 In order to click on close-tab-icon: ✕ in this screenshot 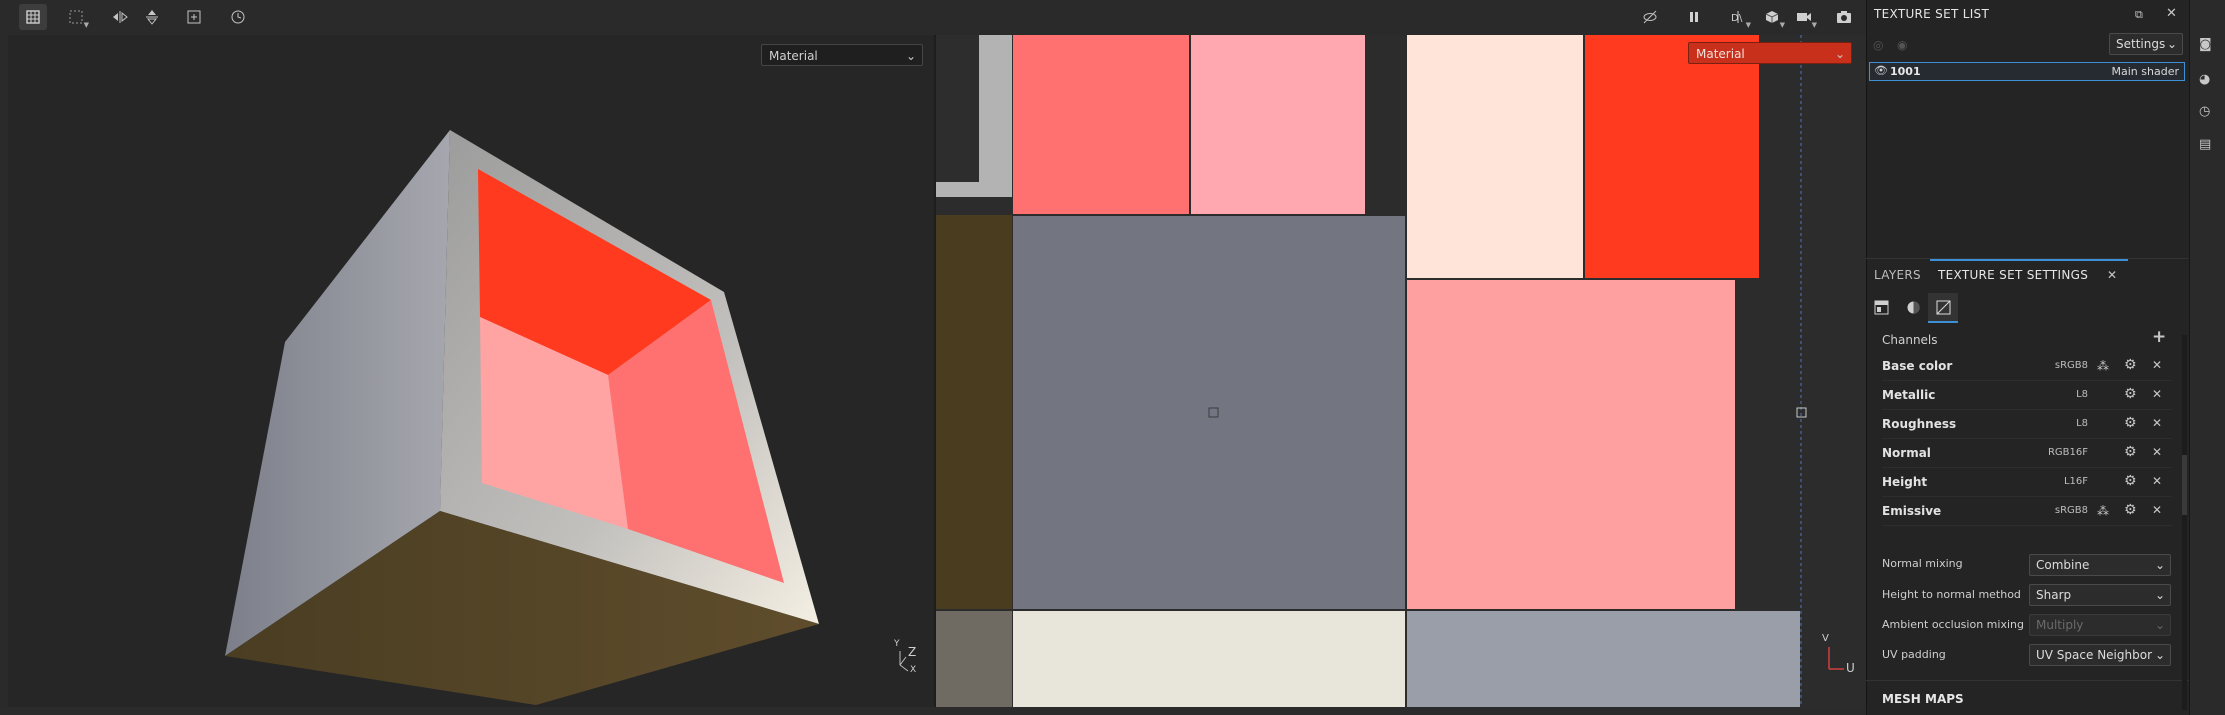, I will do `click(2112, 275)`.